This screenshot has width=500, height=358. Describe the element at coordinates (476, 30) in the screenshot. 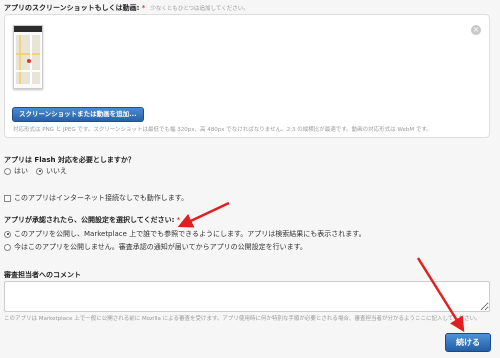

I see `remove-screenshot-icon: ×` at that location.